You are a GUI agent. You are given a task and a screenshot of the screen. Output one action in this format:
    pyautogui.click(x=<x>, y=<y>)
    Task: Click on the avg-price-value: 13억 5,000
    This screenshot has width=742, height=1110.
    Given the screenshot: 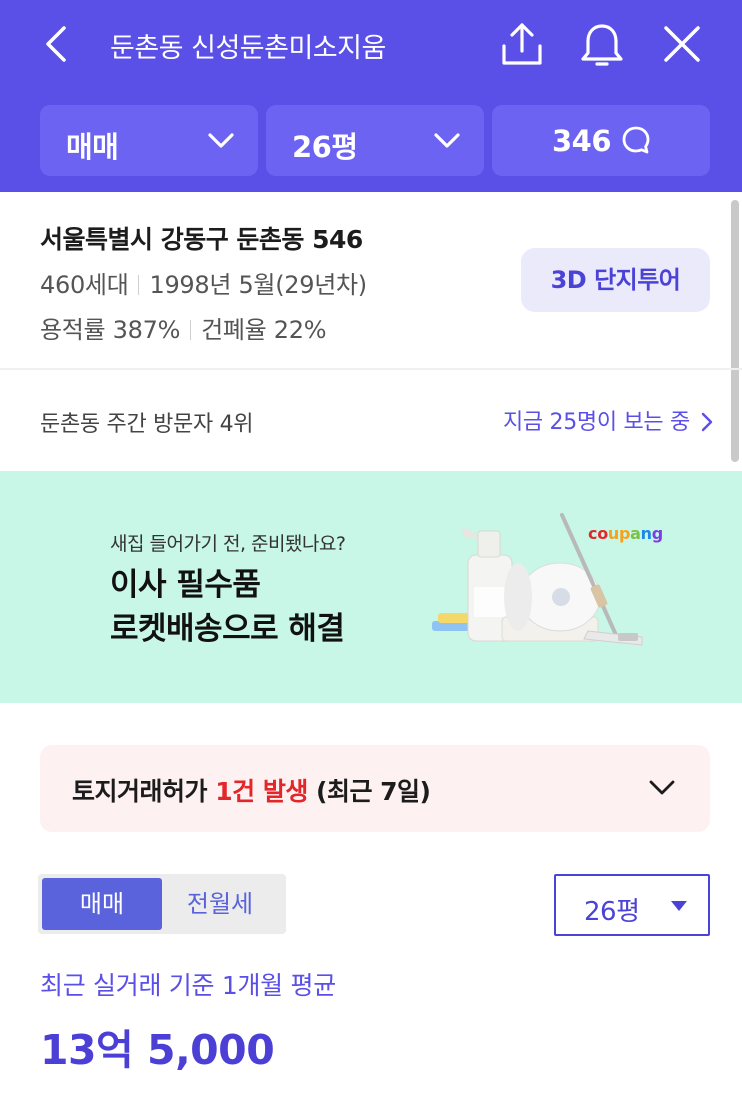 What is the action you would take?
    pyautogui.click(x=157, y=1050)
    